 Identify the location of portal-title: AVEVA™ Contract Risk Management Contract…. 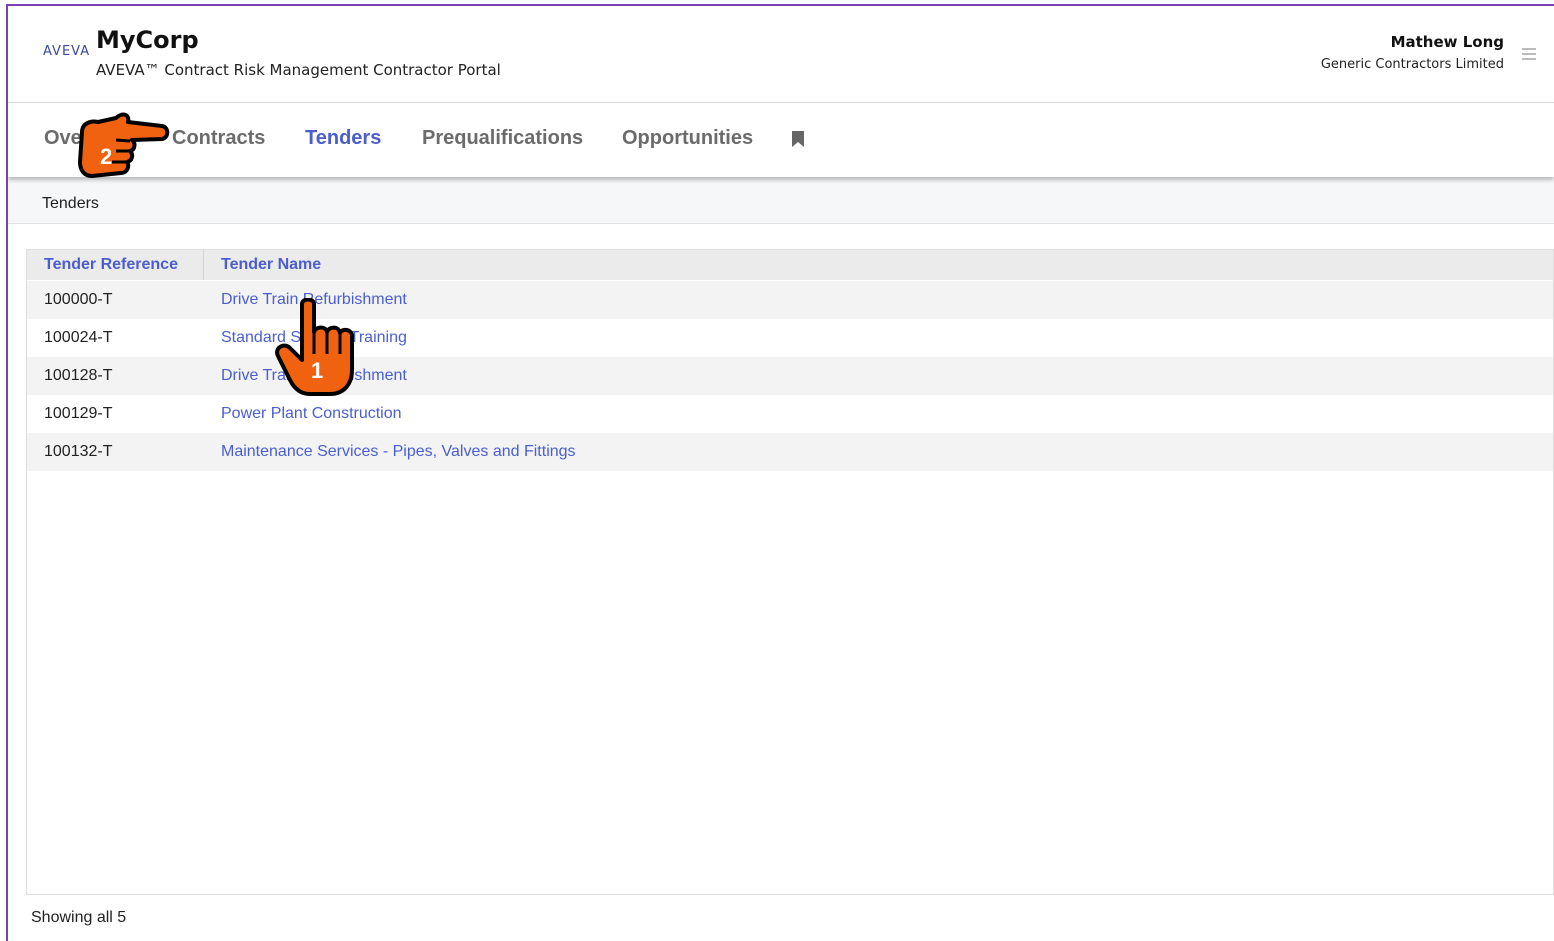
(298, 70).